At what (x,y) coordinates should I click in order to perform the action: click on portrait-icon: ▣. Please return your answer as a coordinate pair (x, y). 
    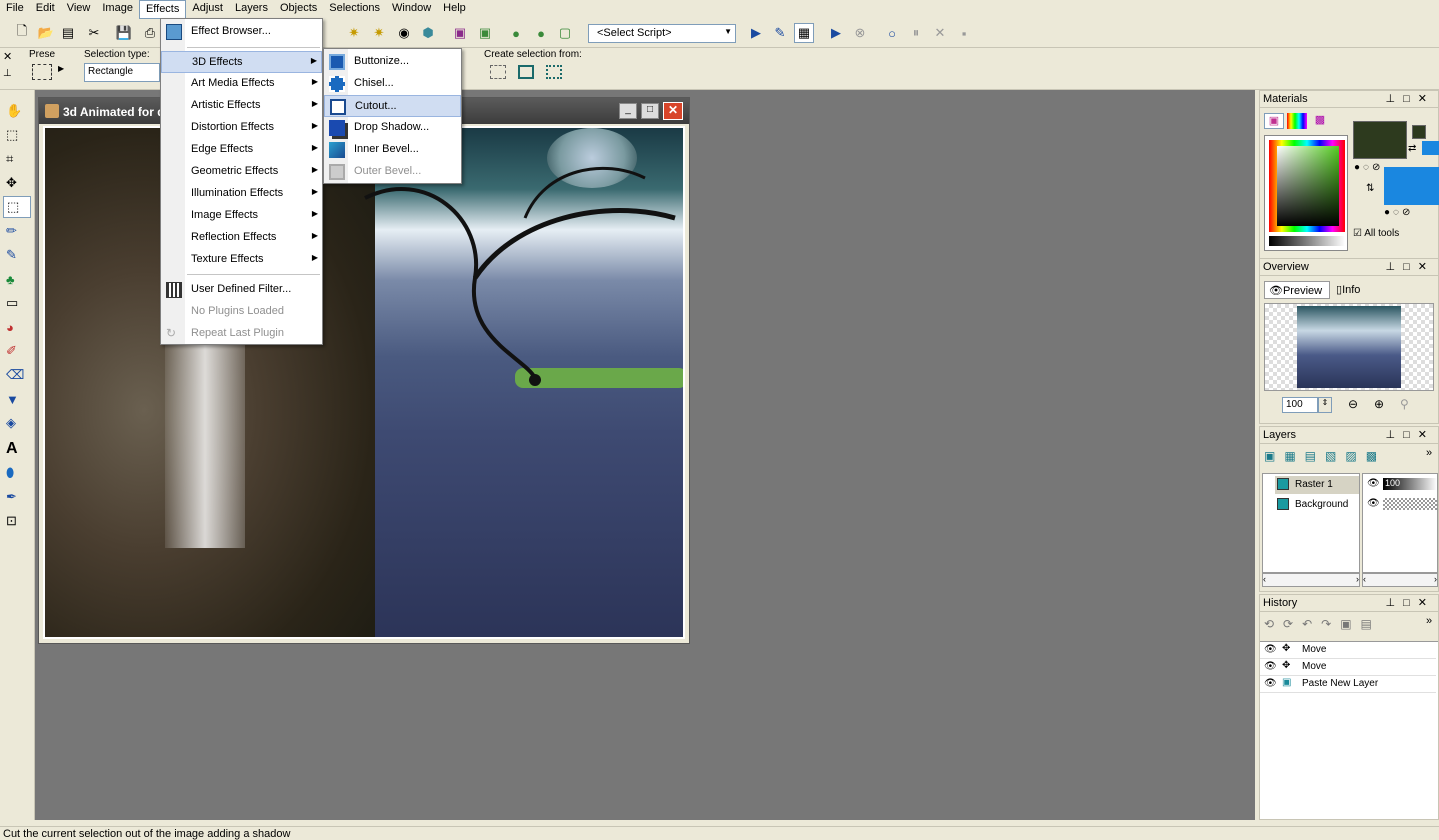
    Looking at the image, I should click on (460, 33).